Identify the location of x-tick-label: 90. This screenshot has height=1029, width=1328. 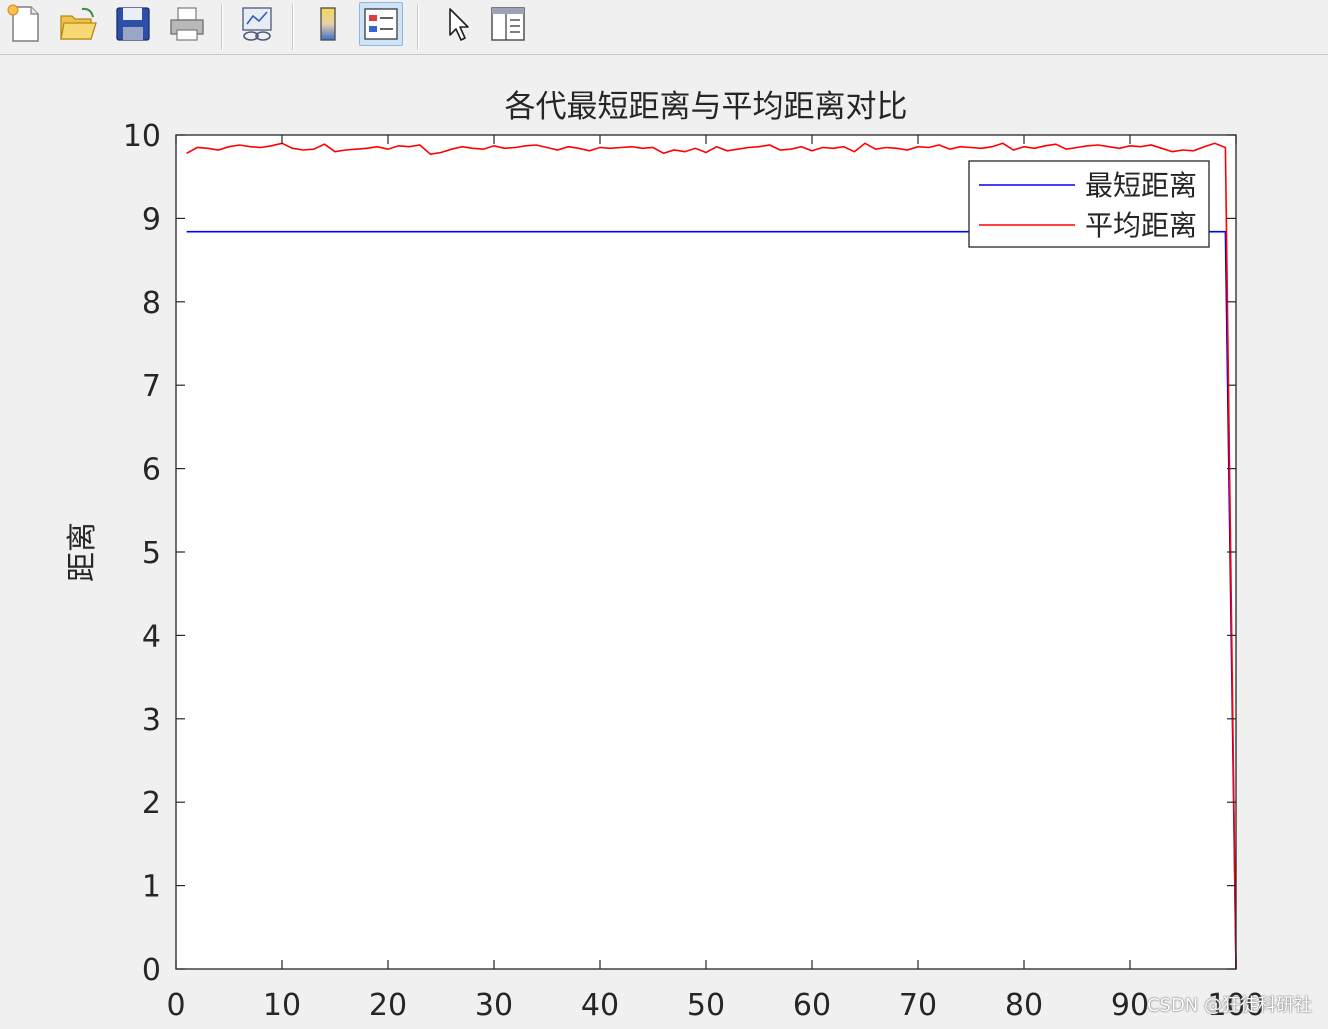
(1130, 1005).